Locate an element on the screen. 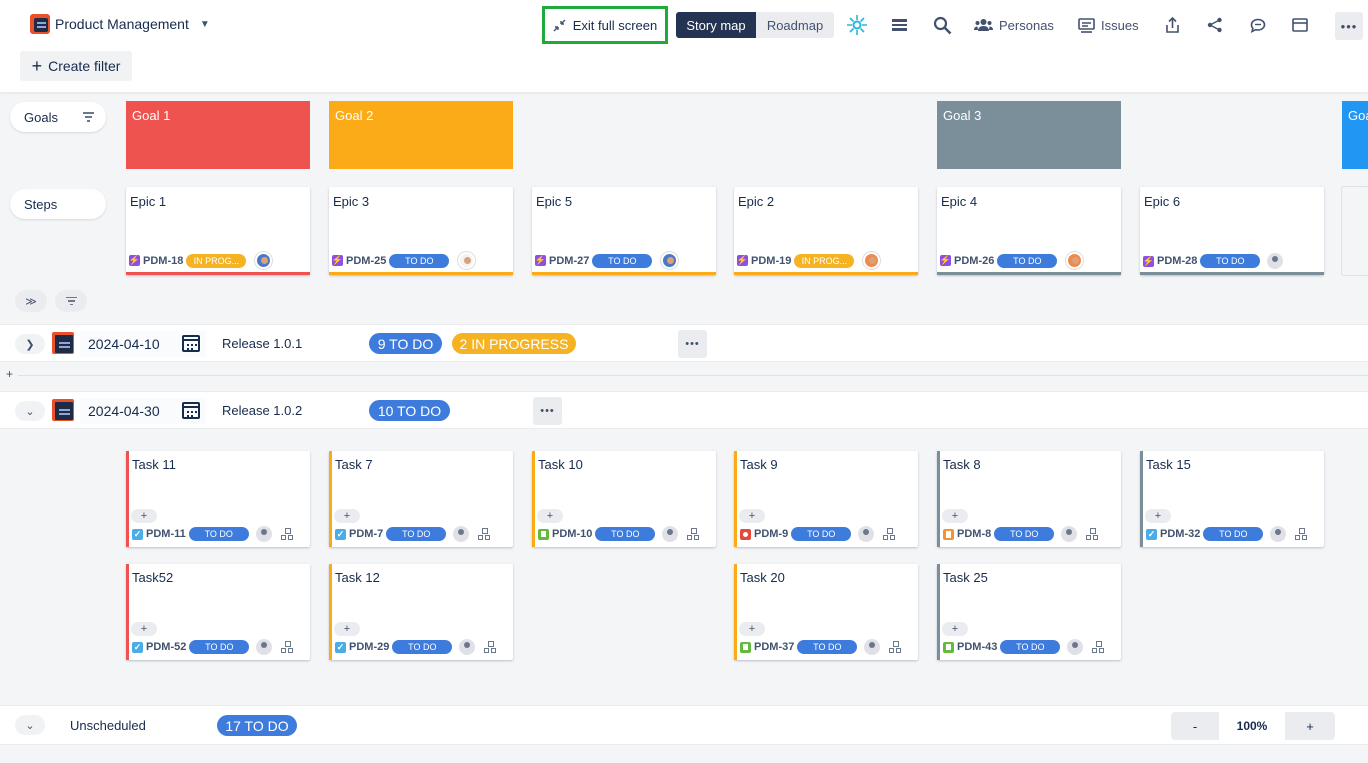  calendar-icon is located at coordinates (191, 343).